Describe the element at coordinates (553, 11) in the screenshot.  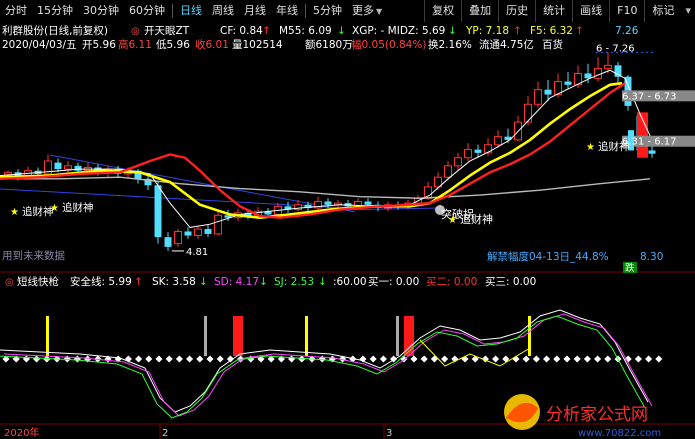
I see `toolbar-button-3: 统计` at that location.